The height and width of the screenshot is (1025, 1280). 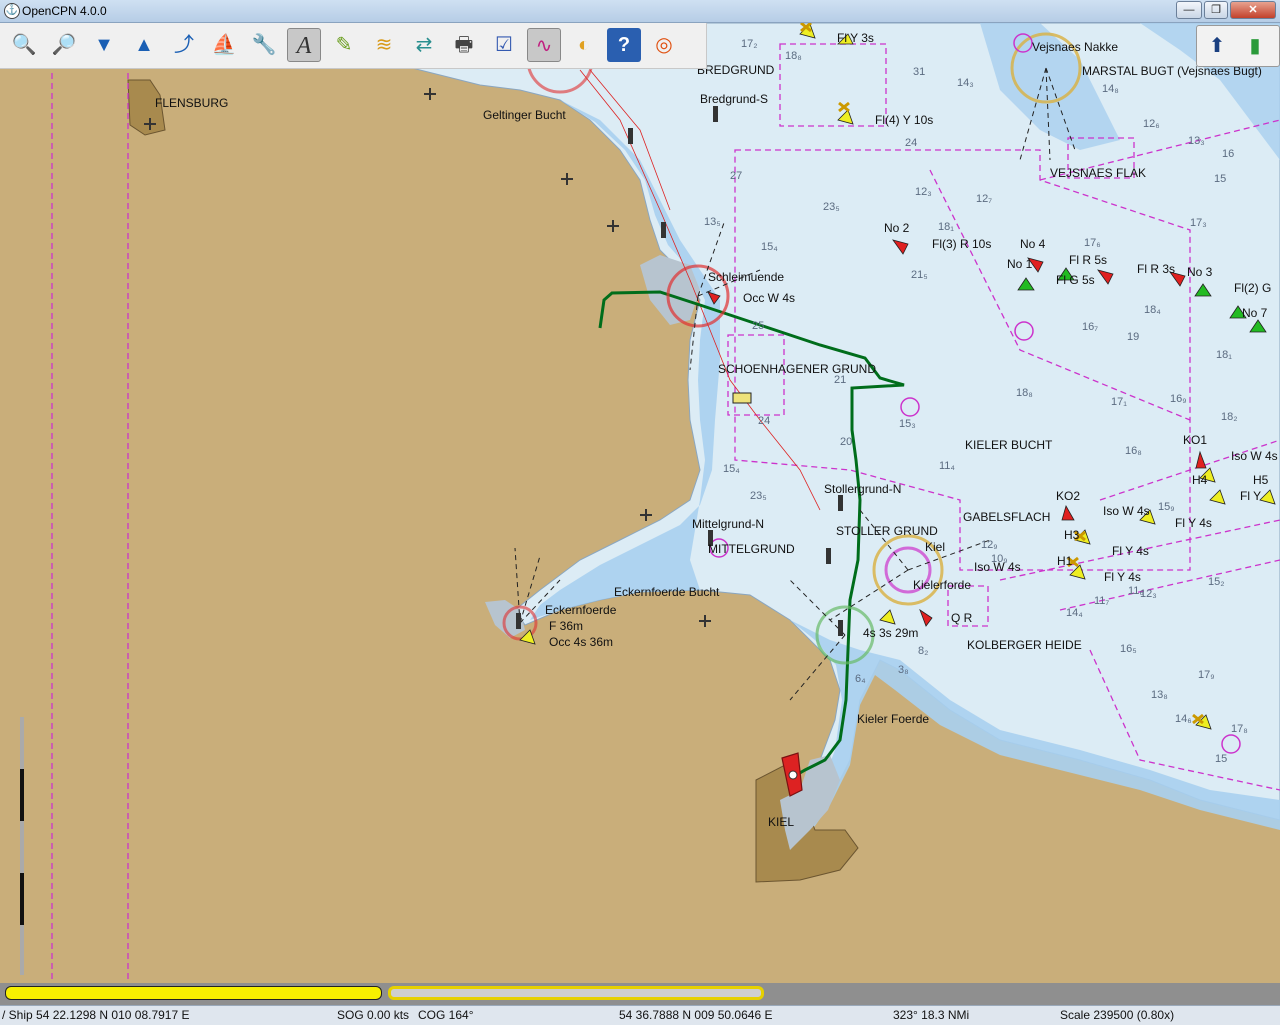 What do you see at coordinates (962, 244) in the screenshot?
I see `label-fl3-r-10s: Fl(3) R 10s` at bounding box center [962, 244].